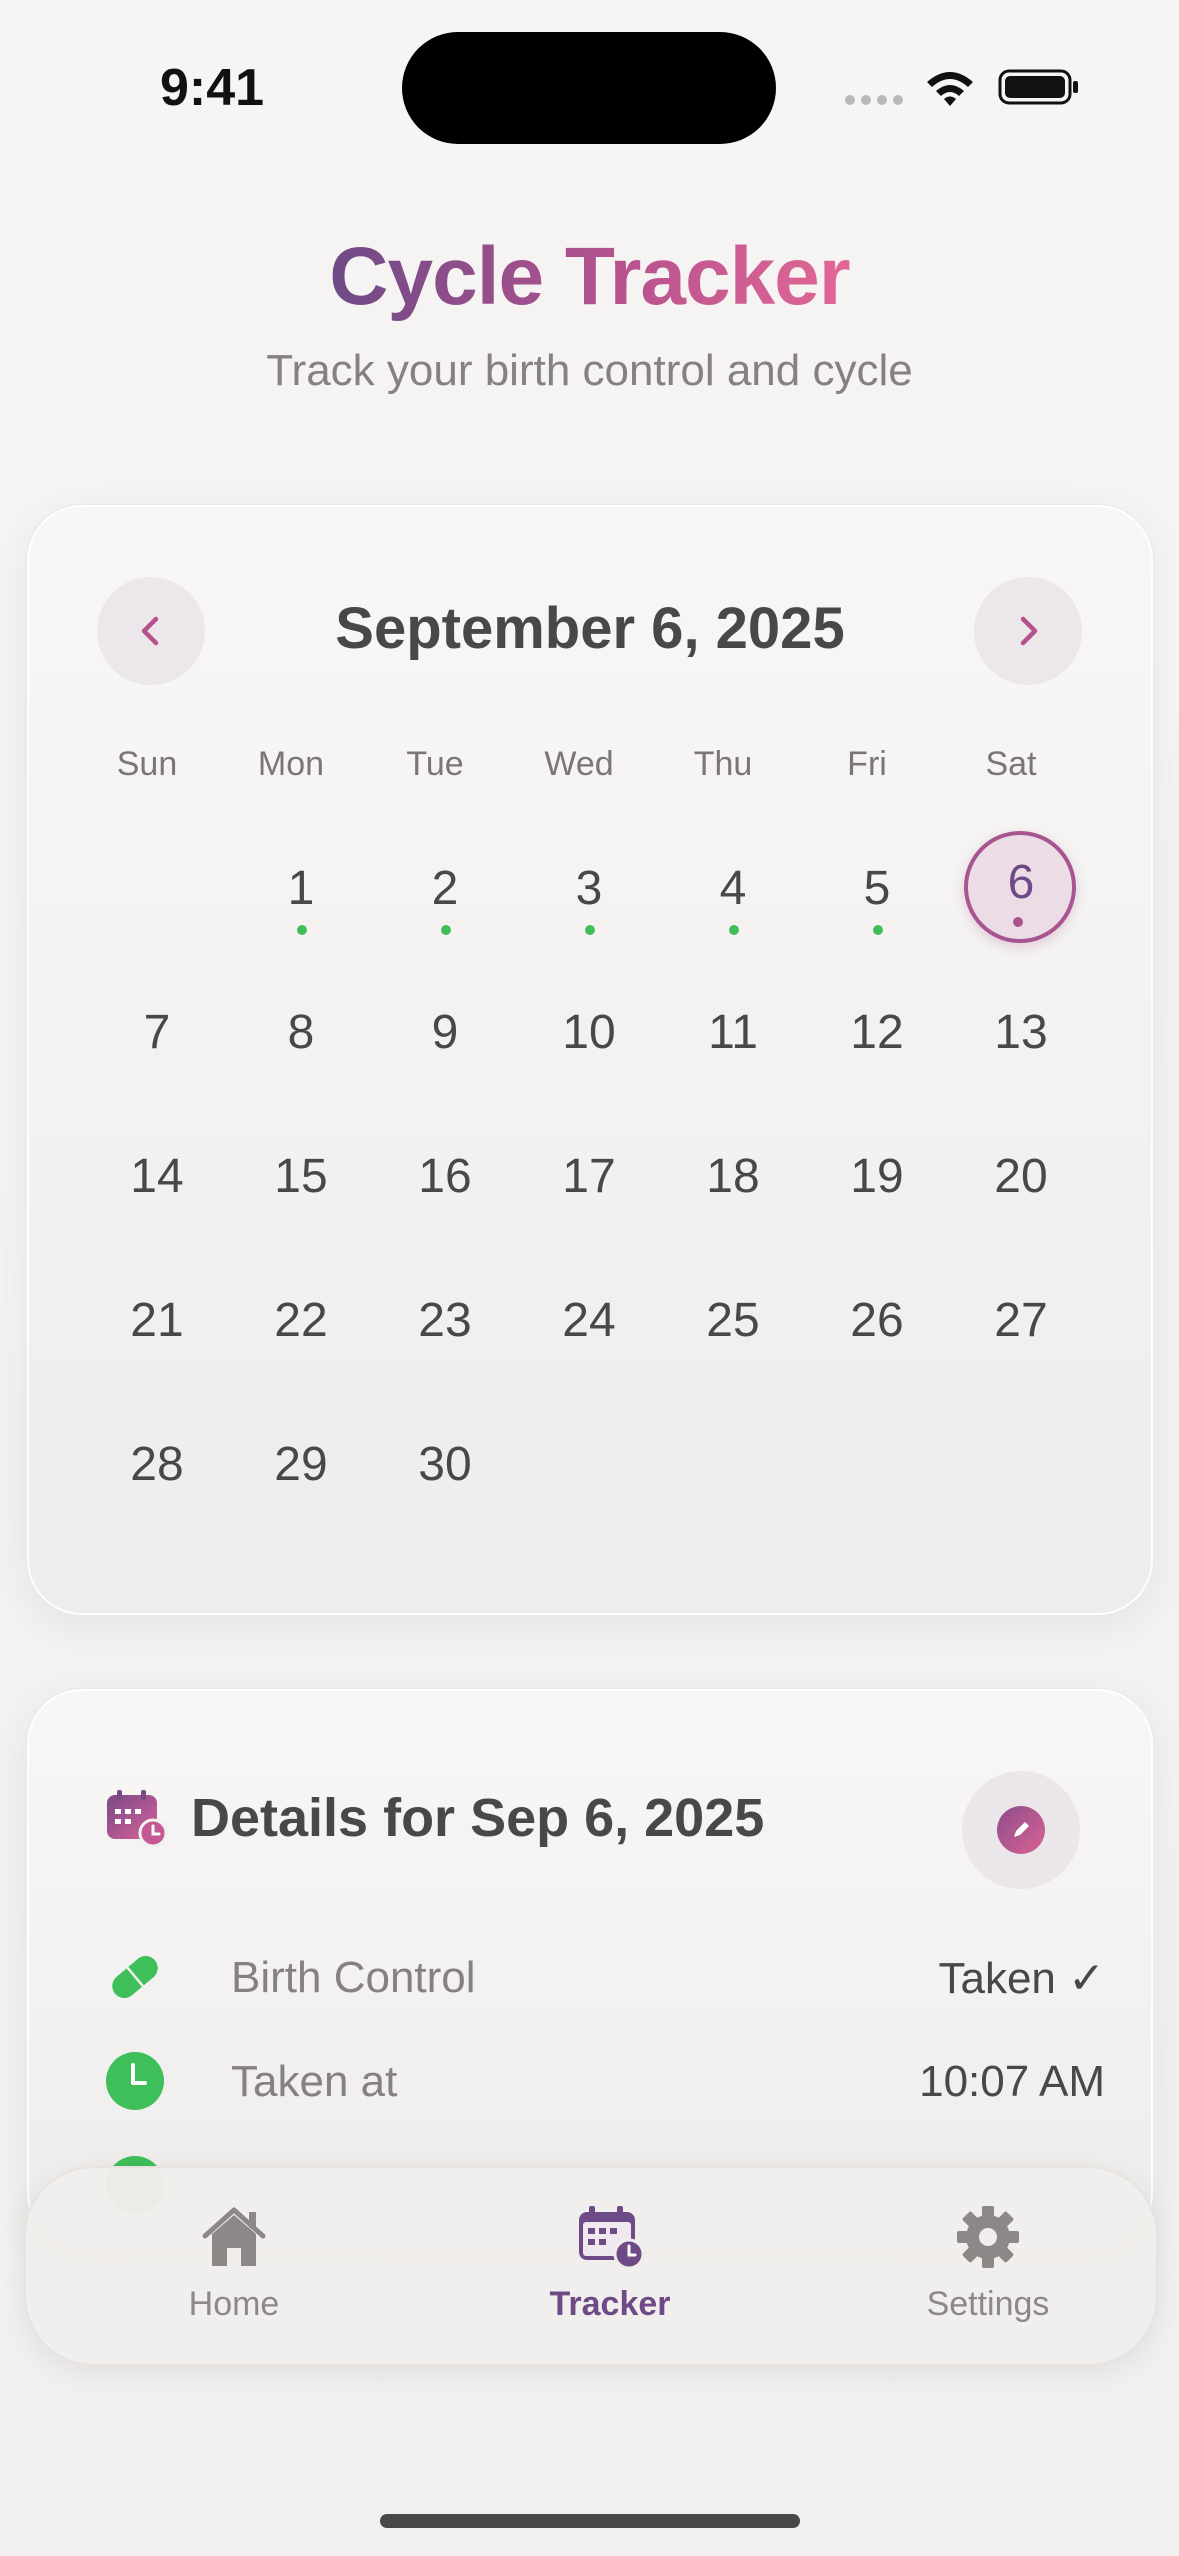  I want to click on calendar-day: 19, so click(877, 1179).